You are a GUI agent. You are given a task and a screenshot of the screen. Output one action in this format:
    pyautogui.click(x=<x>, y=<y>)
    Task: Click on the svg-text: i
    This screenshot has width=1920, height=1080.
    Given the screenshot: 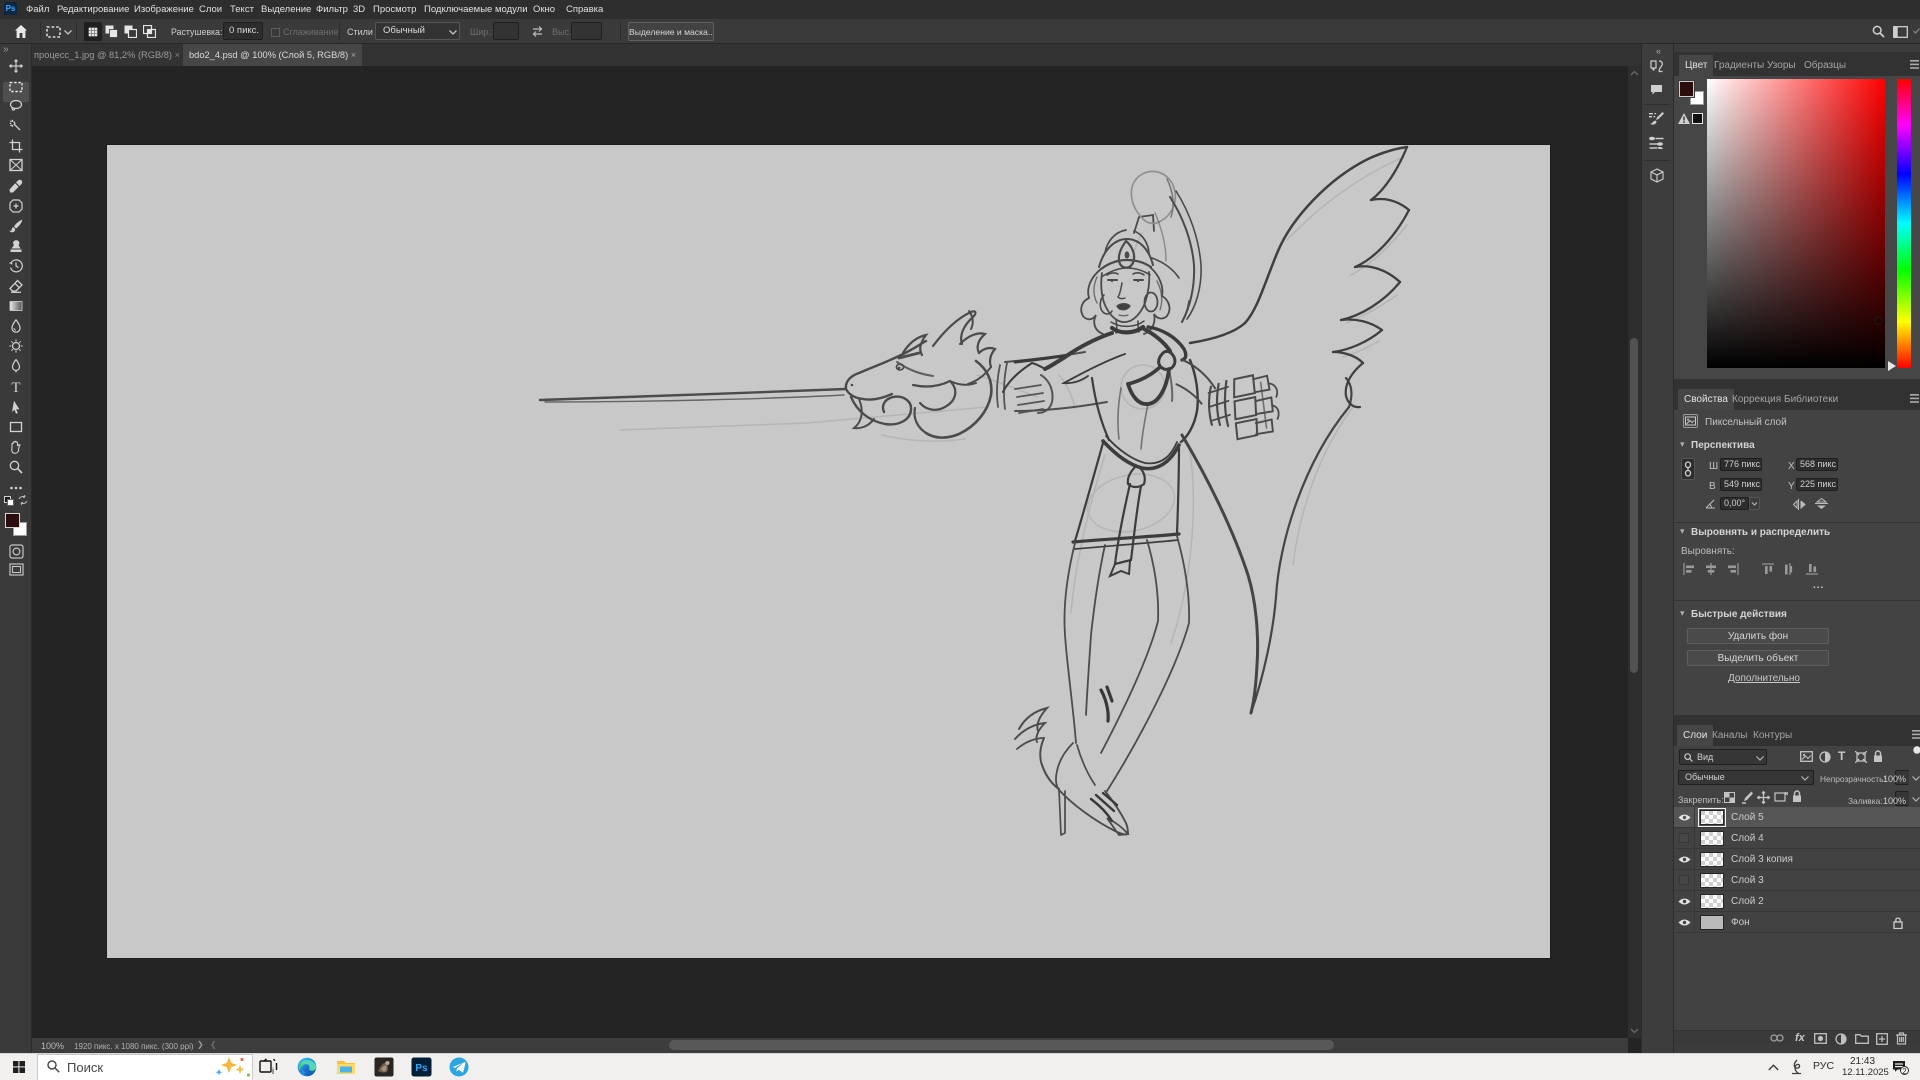 What is the action you would take?
    pyautogui.click(x=273, y=1070)
    